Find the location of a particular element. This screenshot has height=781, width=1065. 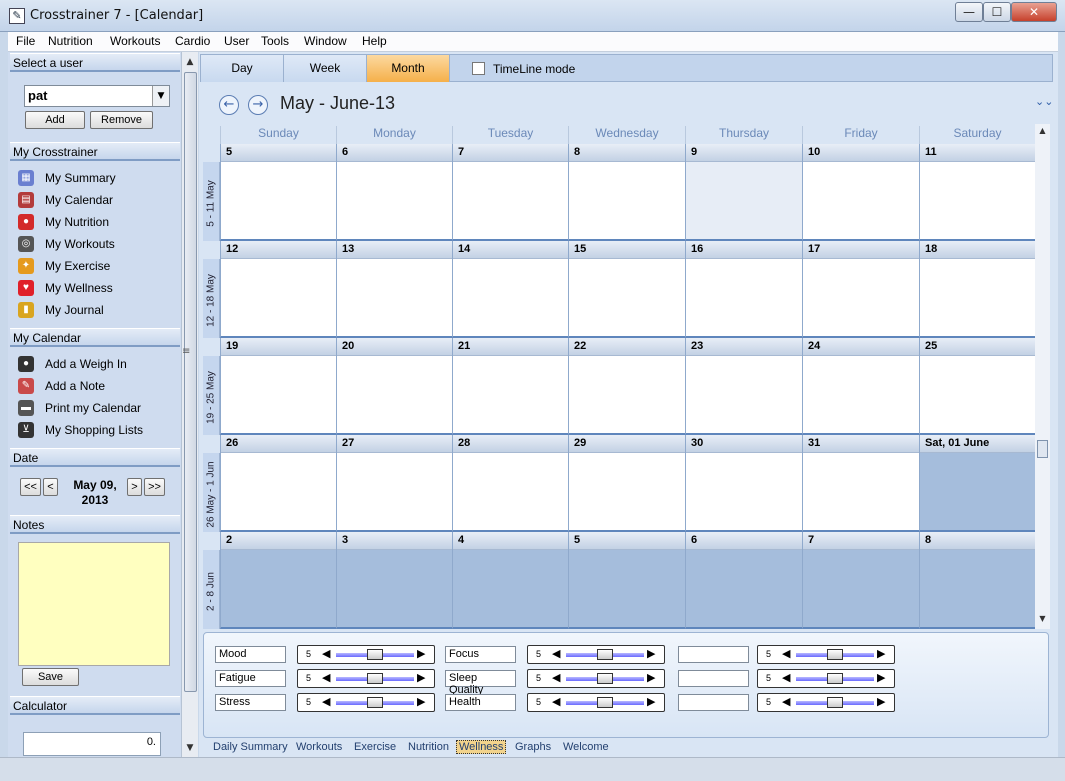

calendar-day-cell: 16 is located at coordinates (743, 289).